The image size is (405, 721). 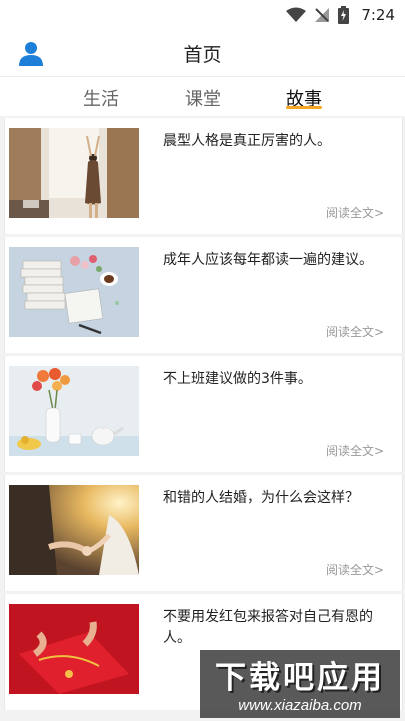 What do you see at coordinates (74, 649) in the screenshot?
I see `article-thumbnail-red-envelope` at bounding box center [74, 649].